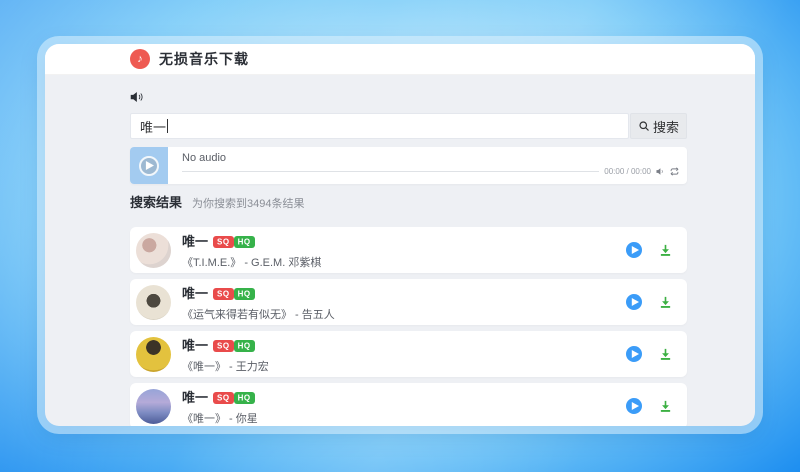  Describe the element at coordinates (204, 158) in the screenshot. I see `player-status: No audio` at that location.